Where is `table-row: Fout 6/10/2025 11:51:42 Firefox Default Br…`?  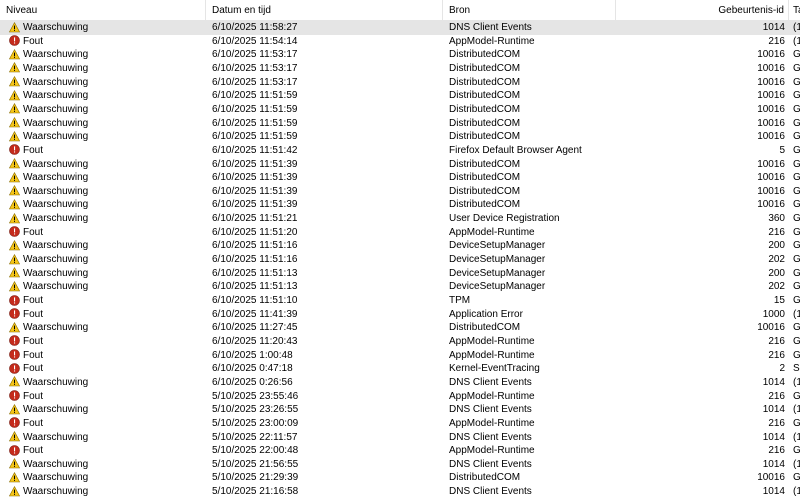
table-row: Fout 6/10/2025 11:51:42 Firefox Default Br… is located at coordinates (400, 151).